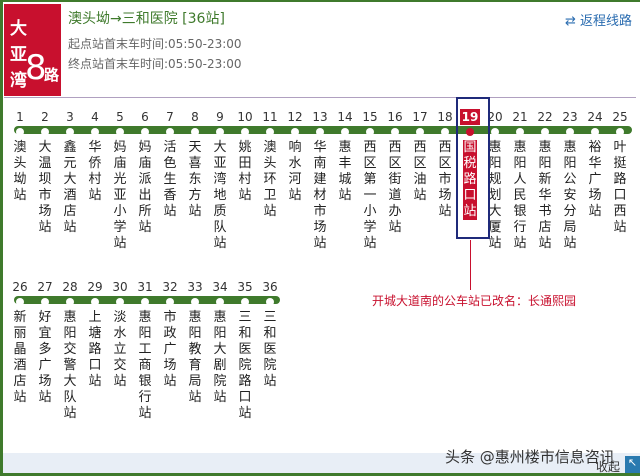 The width and height of the screenshot is (640, 476). I want to click on station-26: 26 新丽晶酒店站, so click(20, 342).